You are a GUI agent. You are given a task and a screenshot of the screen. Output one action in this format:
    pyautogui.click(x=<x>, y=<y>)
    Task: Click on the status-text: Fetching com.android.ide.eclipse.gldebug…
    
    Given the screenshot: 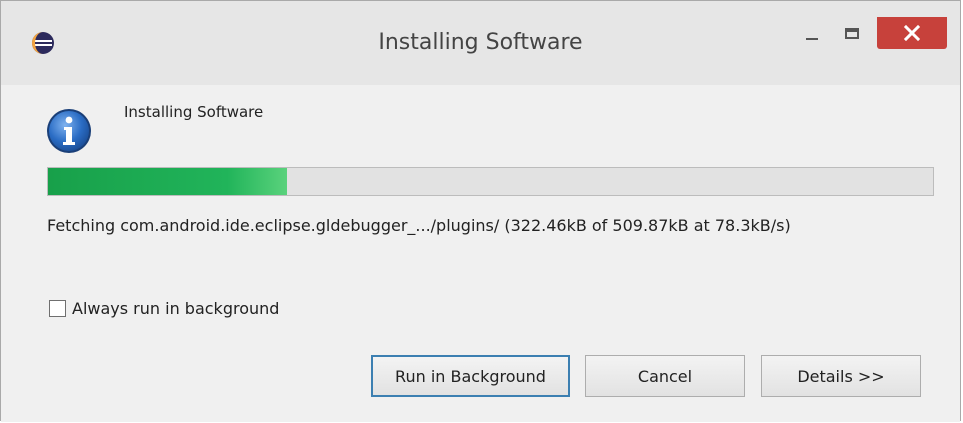 What is the action you would take?
    pyautogui.click(x=419, y=225)
    